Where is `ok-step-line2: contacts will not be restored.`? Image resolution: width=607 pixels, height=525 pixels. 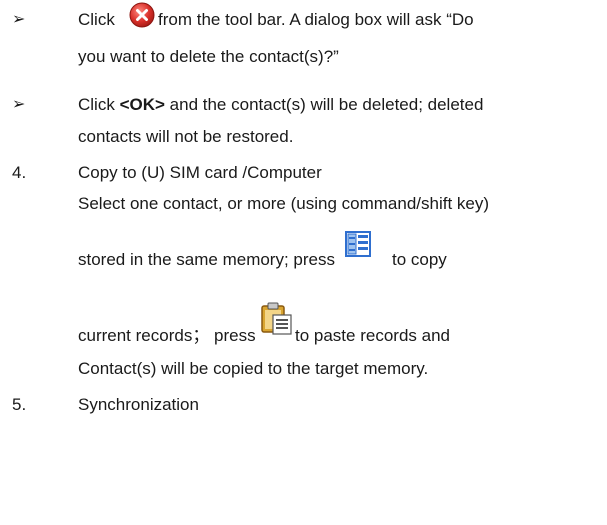 ok-step-line2: contacts will not be restored. is located at coordinates (186, 136).